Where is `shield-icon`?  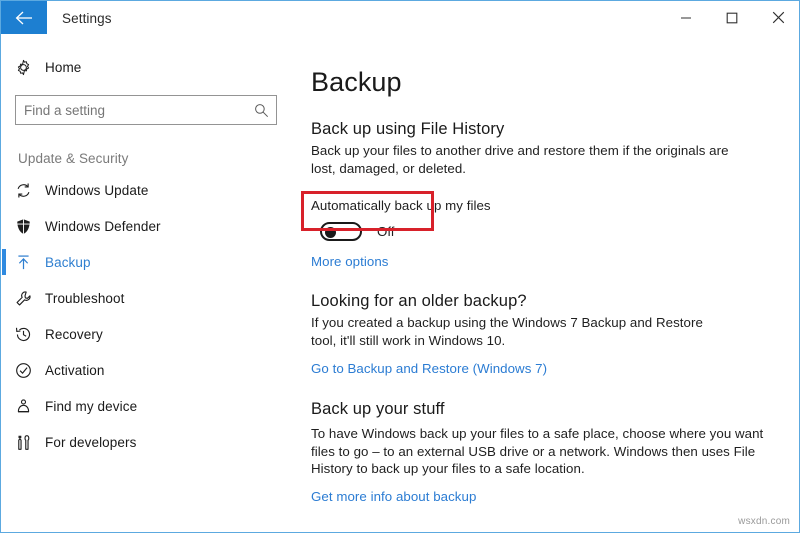
shield-icon is located at coordinates (30, 226).